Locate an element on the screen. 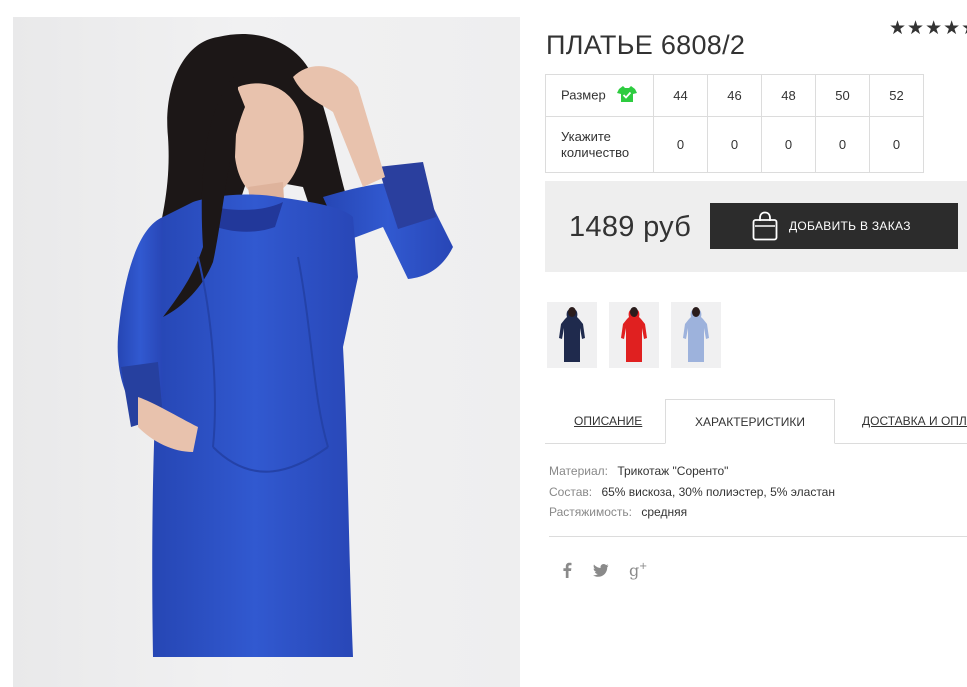 The width and height of the screenshot is (967, 687). add-to-order-label: ДОБАВИТЬ В ЗАКАЗ is located at coordinates (850, 226).